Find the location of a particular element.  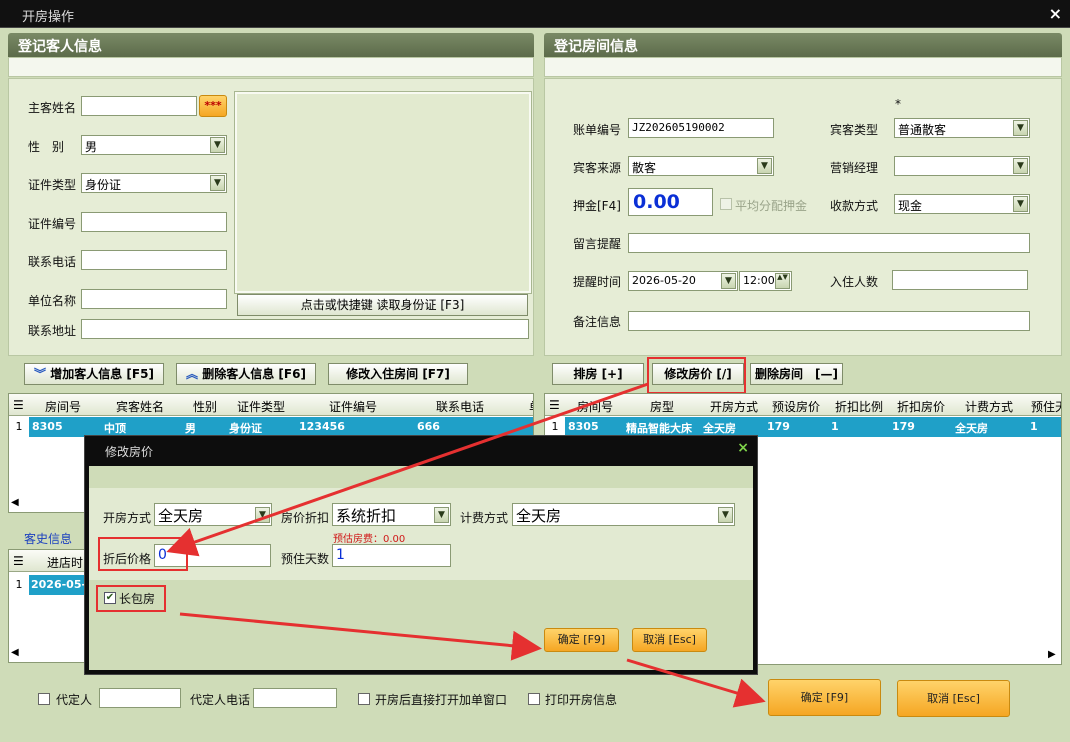

arrow-to-after-price is located at coordinates (407, 469).